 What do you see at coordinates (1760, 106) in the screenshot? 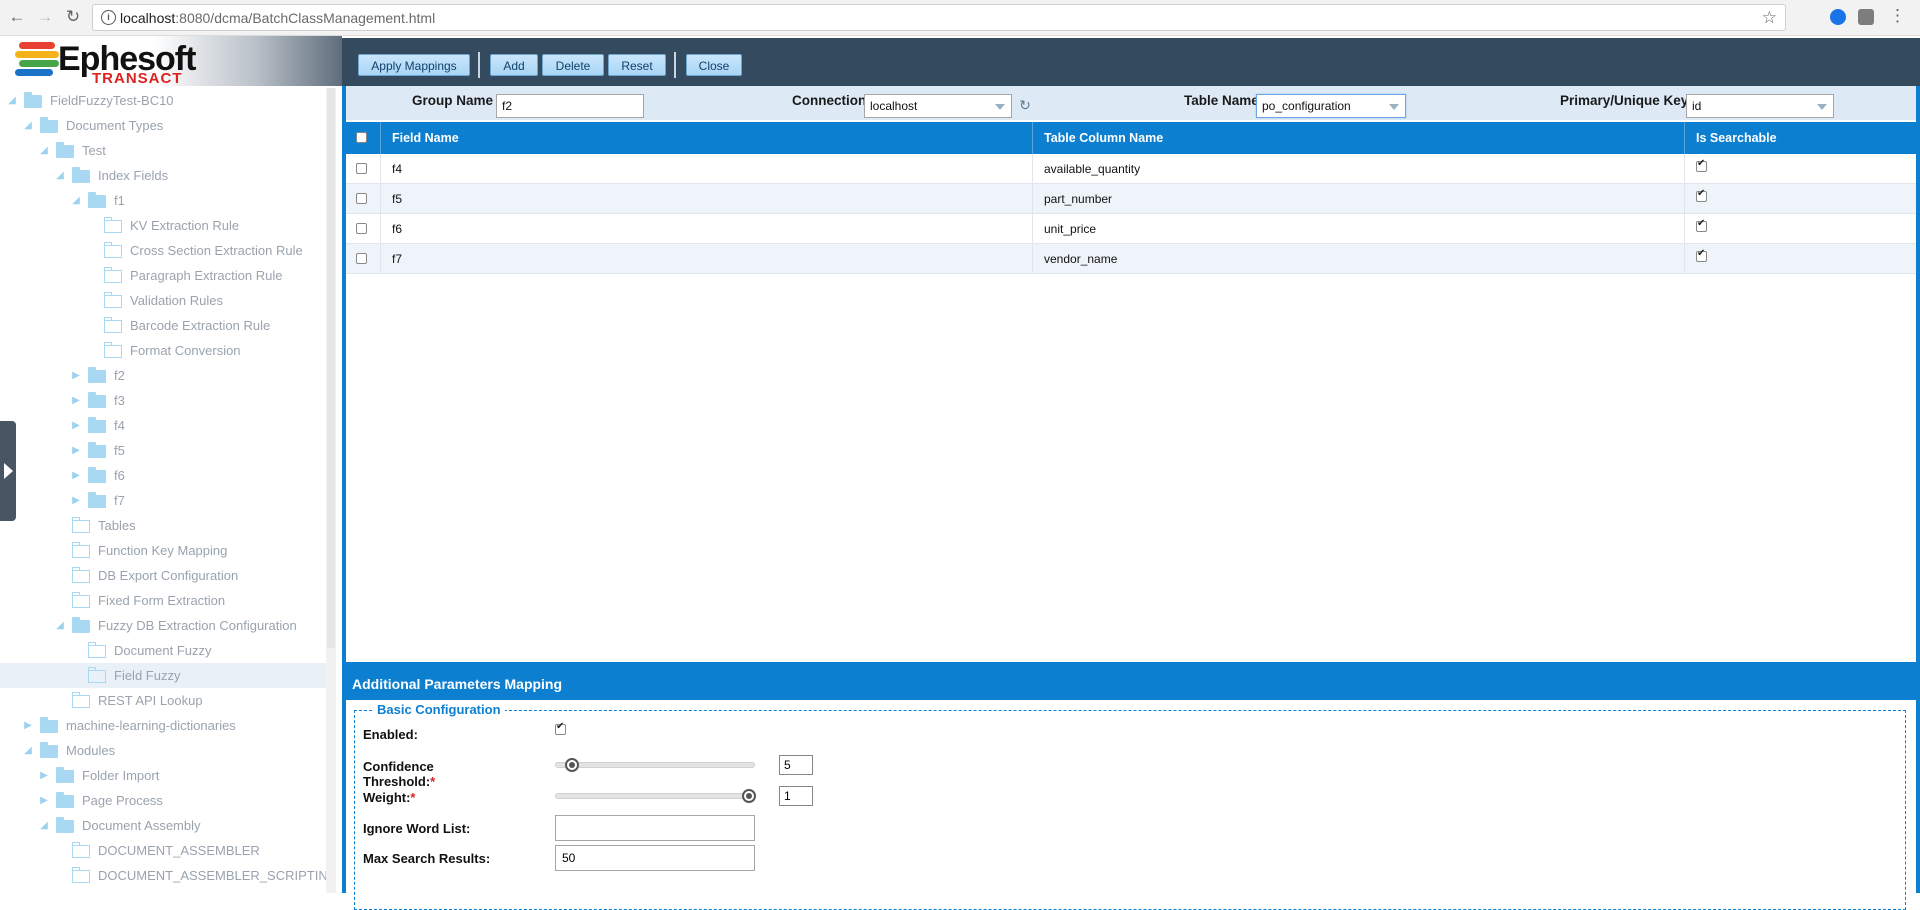
I see `primary-key-select: id` at bounding box center [1760, 106].